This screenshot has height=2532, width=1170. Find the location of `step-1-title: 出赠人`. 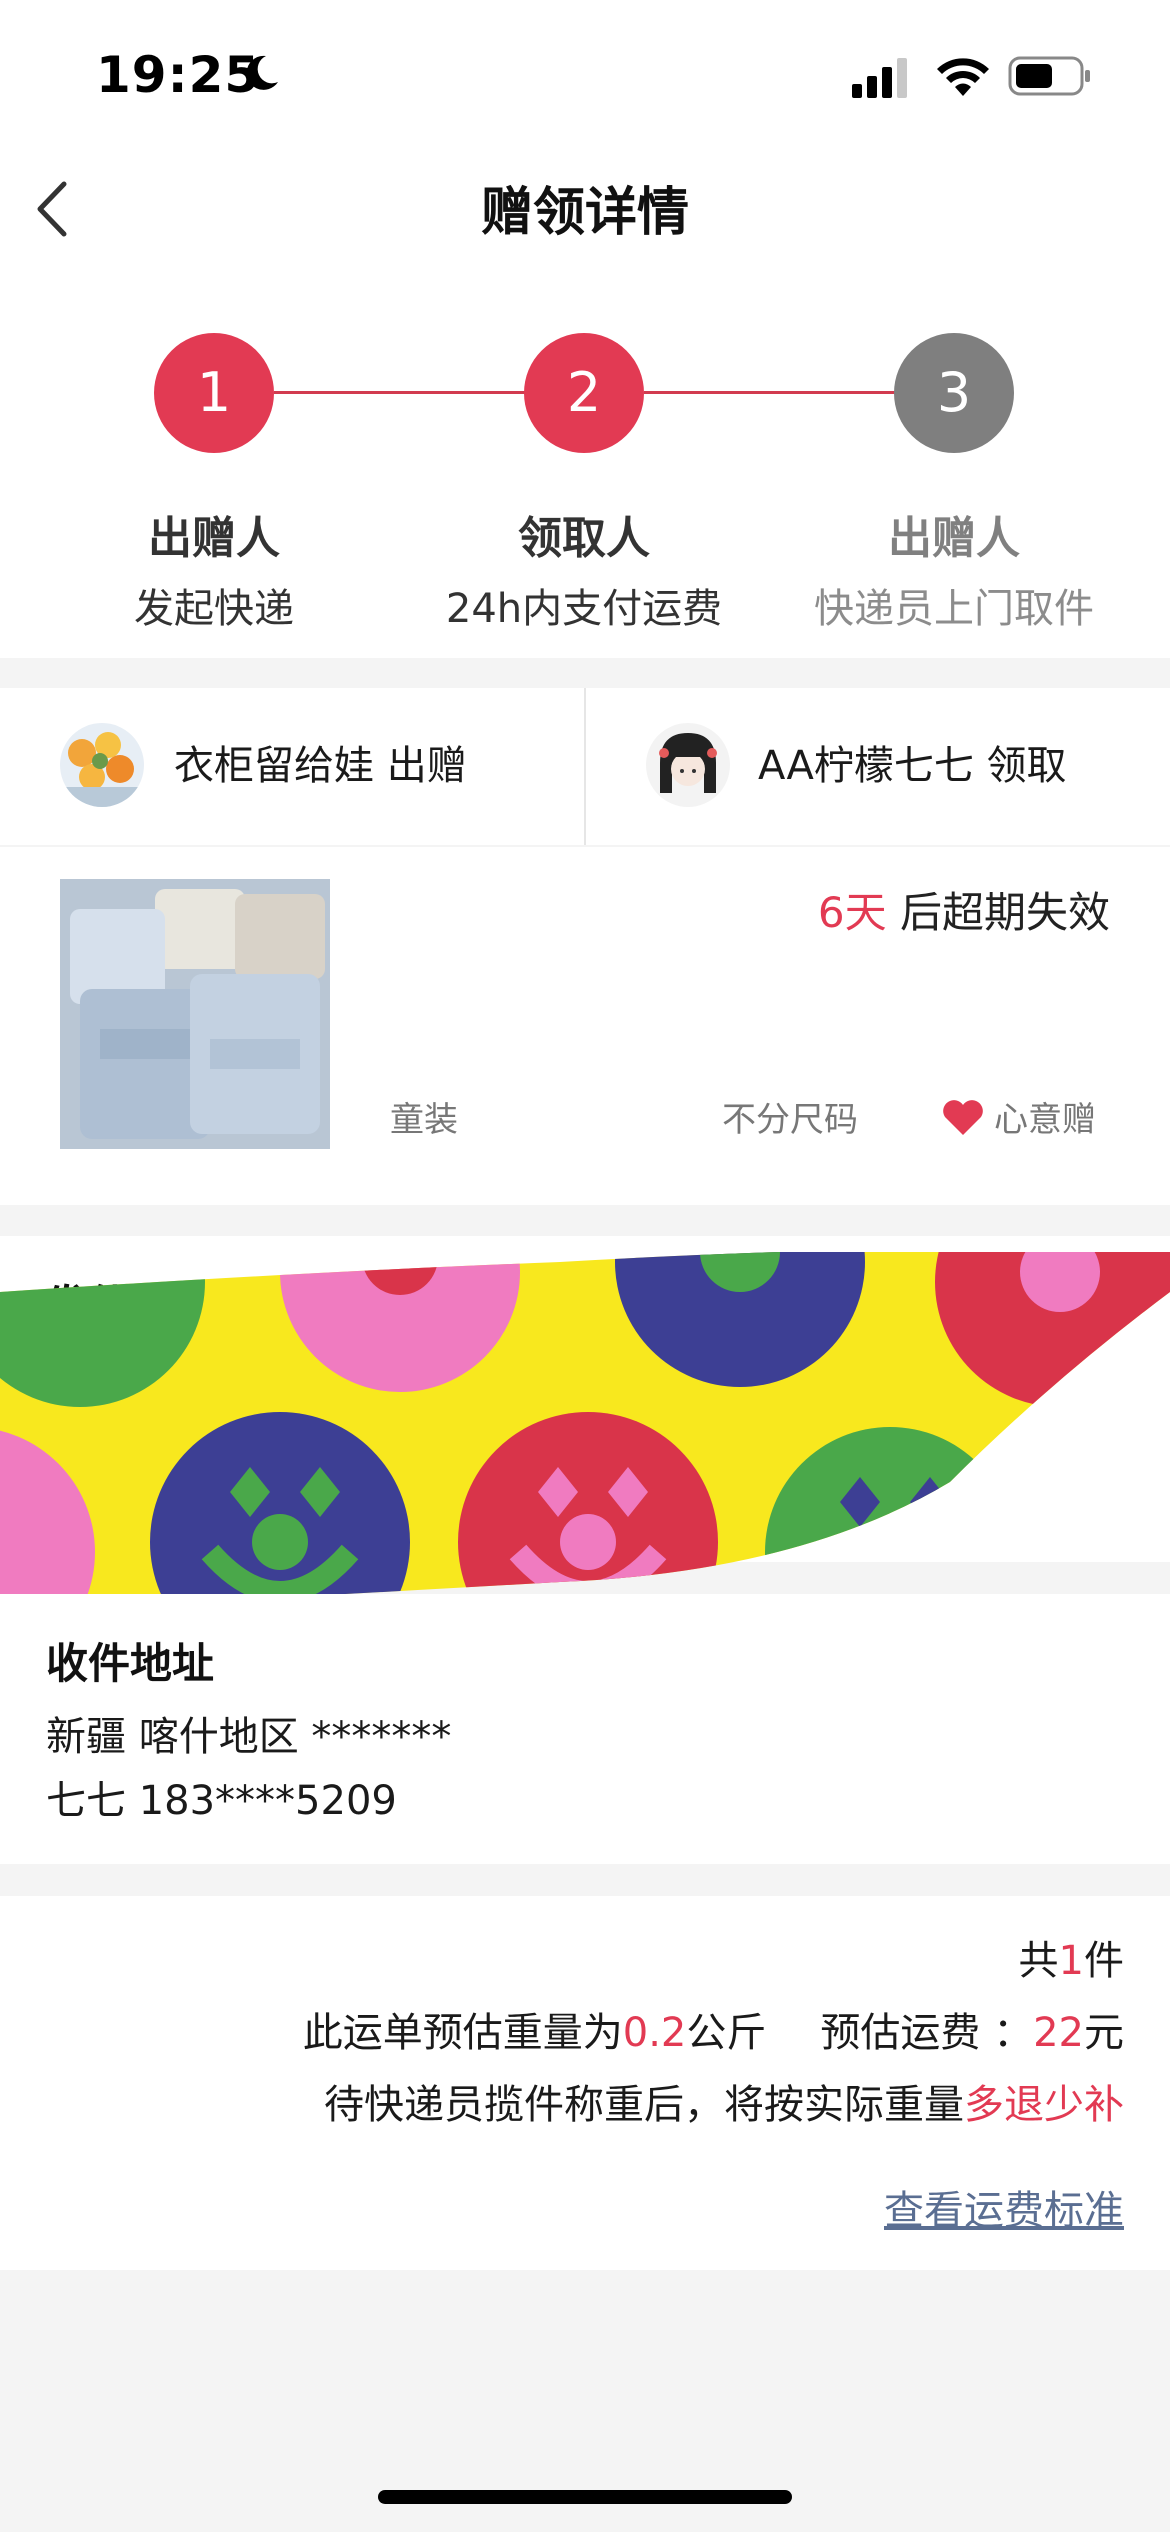

step-1-title: 出赠人 is located at coordinates (214, 538).